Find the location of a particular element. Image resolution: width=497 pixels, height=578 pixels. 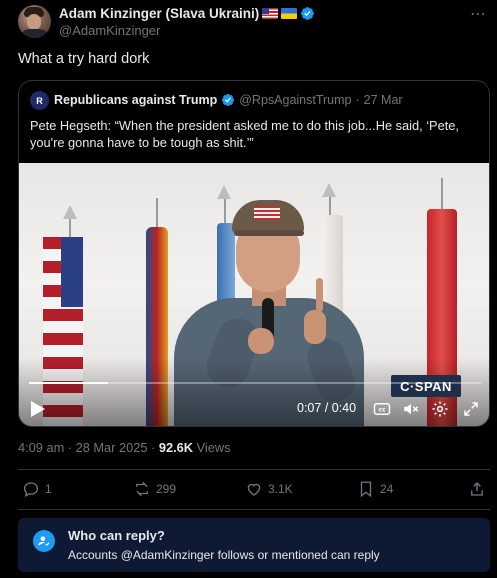

bookmark-count: 24 is located at coordinates (387, 489).